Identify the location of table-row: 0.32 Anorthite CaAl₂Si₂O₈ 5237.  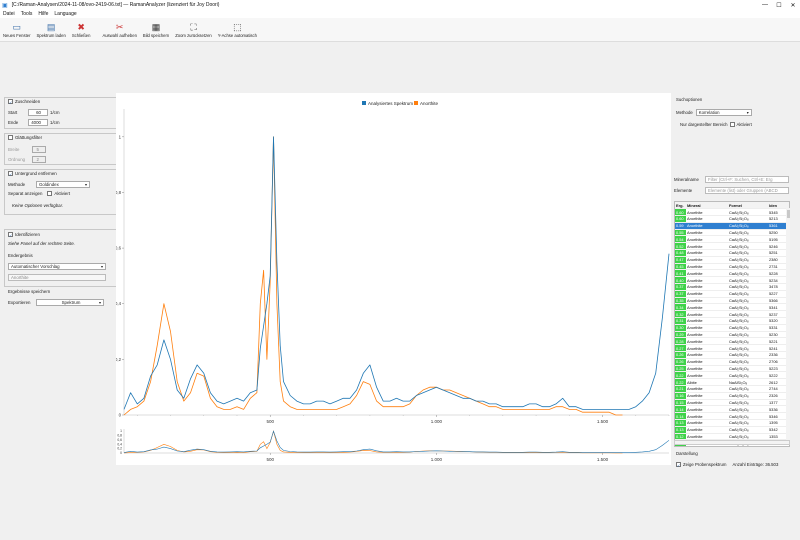
(732, 314).